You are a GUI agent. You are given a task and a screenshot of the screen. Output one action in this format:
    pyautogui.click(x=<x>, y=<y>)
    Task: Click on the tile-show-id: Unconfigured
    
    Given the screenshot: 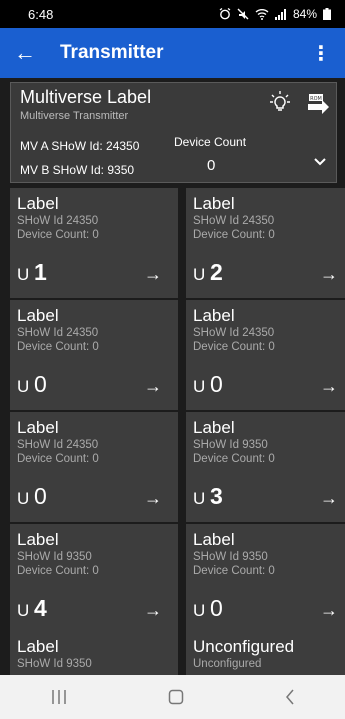 What is the action you would take?
    pyautogui.click(x=227, y=664)
    